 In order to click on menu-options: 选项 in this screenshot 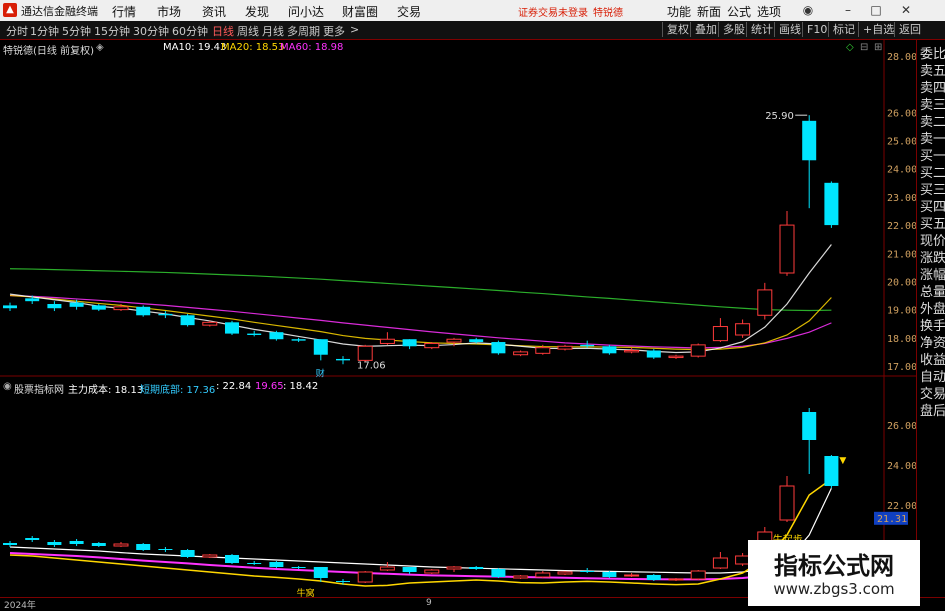, I will do `click(769, 11)`.